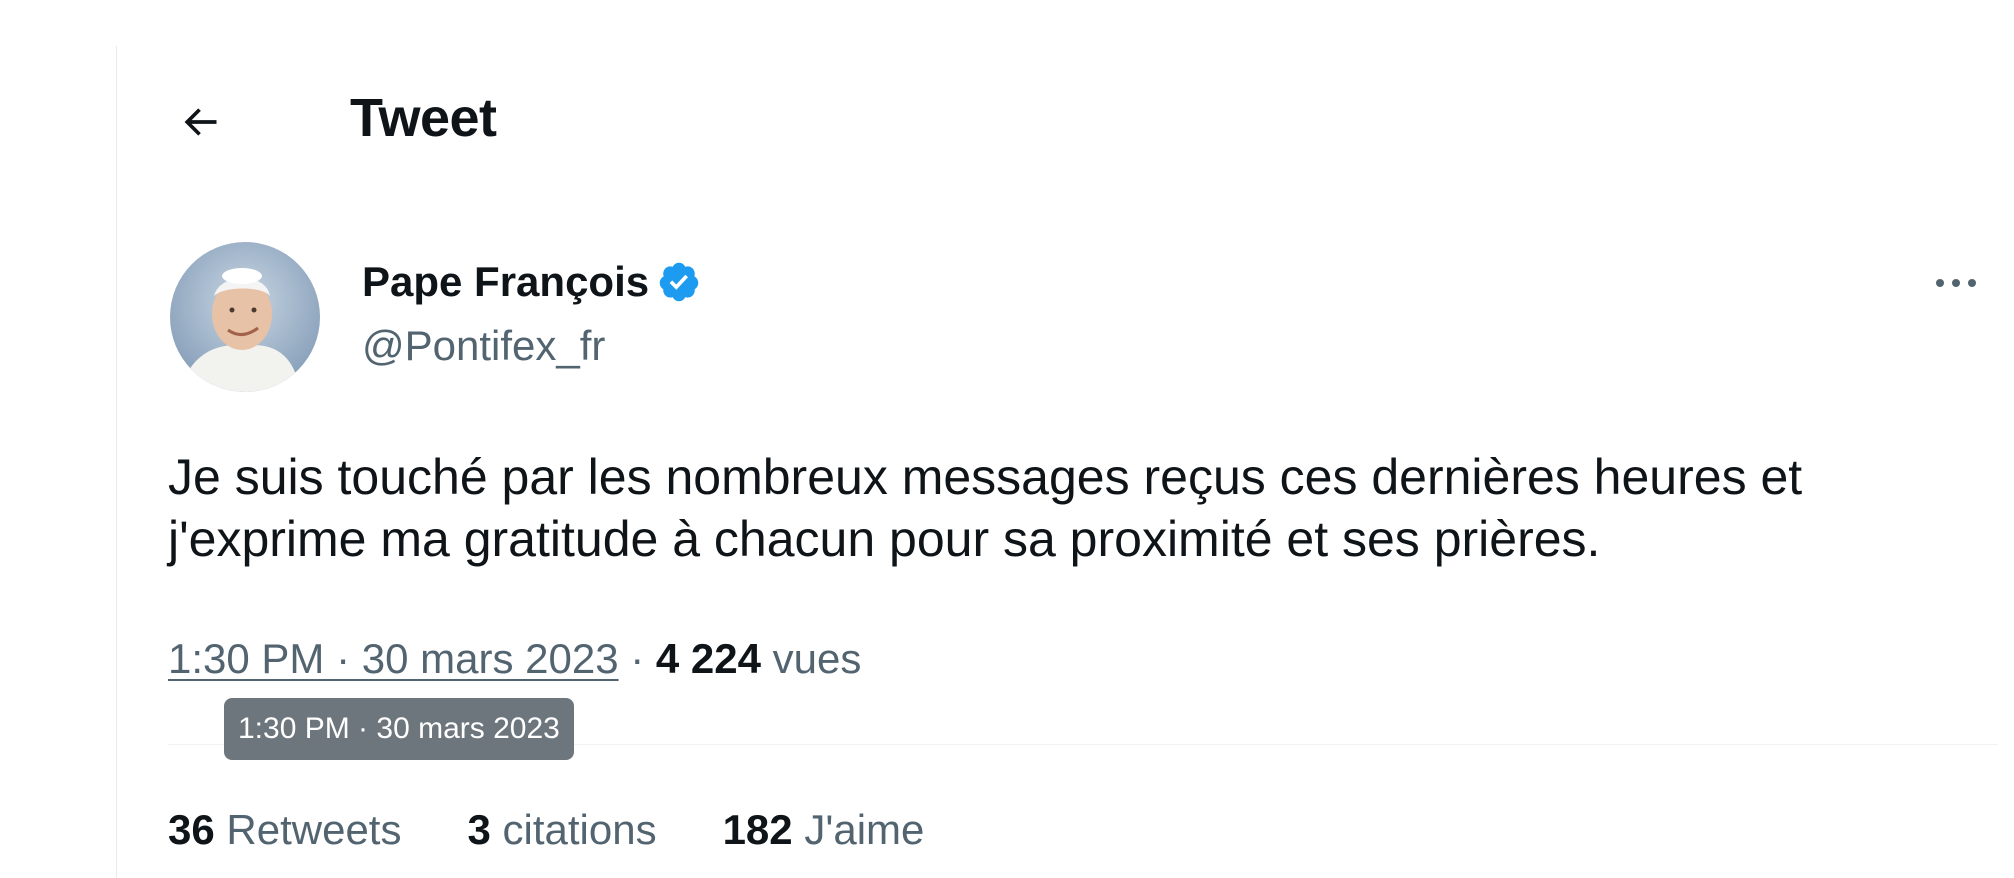 This screenshot has height=878, width=2014. Describe the element at coordinates (399, 729) in the screenshot. I see `timestamp-tooltip: 1:30 PM · 30 mars 2023` at that location.